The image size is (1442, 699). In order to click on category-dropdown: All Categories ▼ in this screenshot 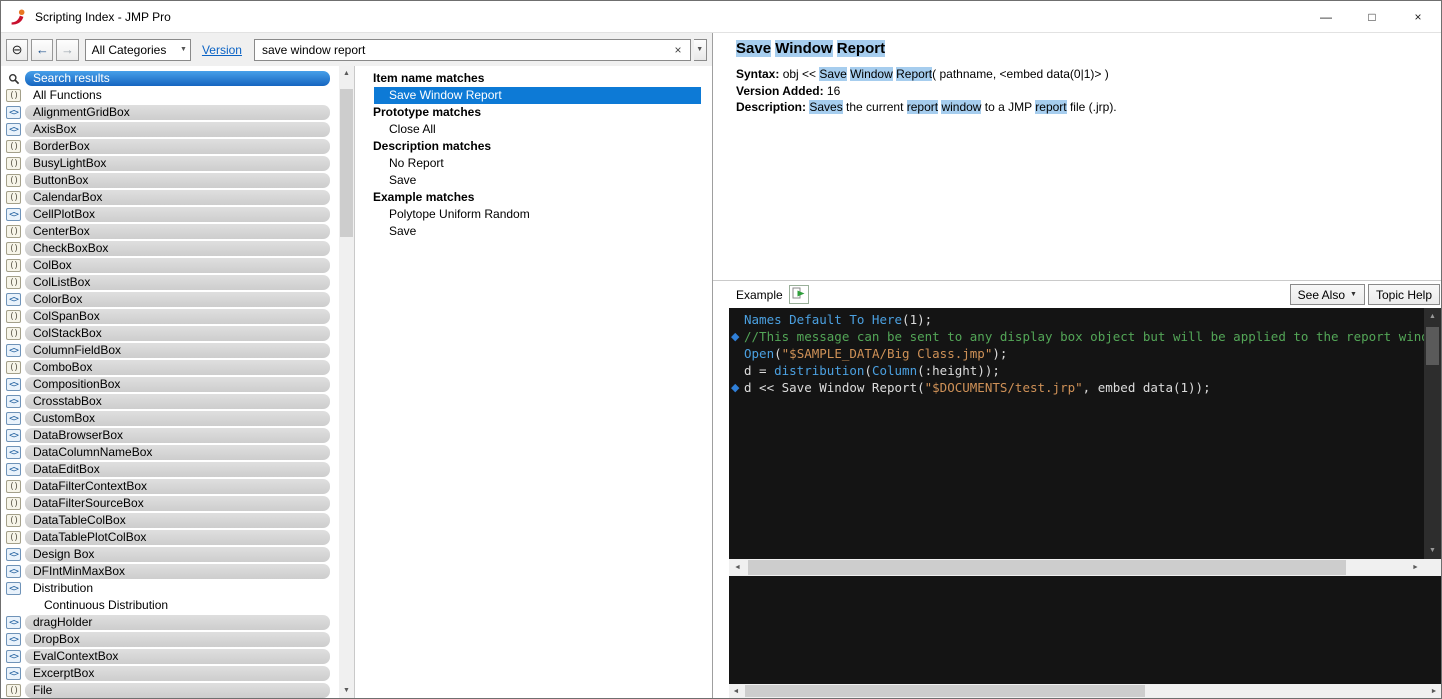, I will do `click(137, 49)`.